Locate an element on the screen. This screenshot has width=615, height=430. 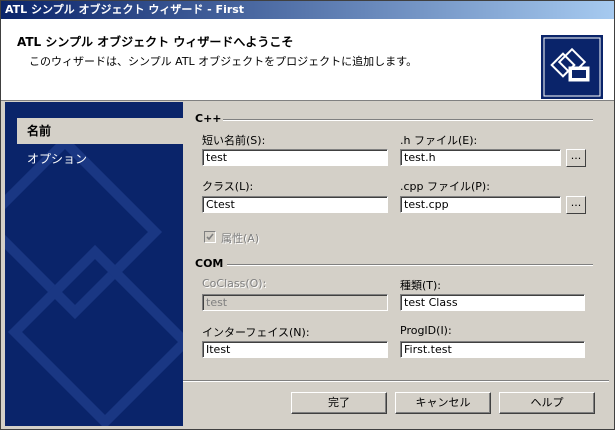
interface-label: インターフェイス(N): is located at coordinates (256, 332).